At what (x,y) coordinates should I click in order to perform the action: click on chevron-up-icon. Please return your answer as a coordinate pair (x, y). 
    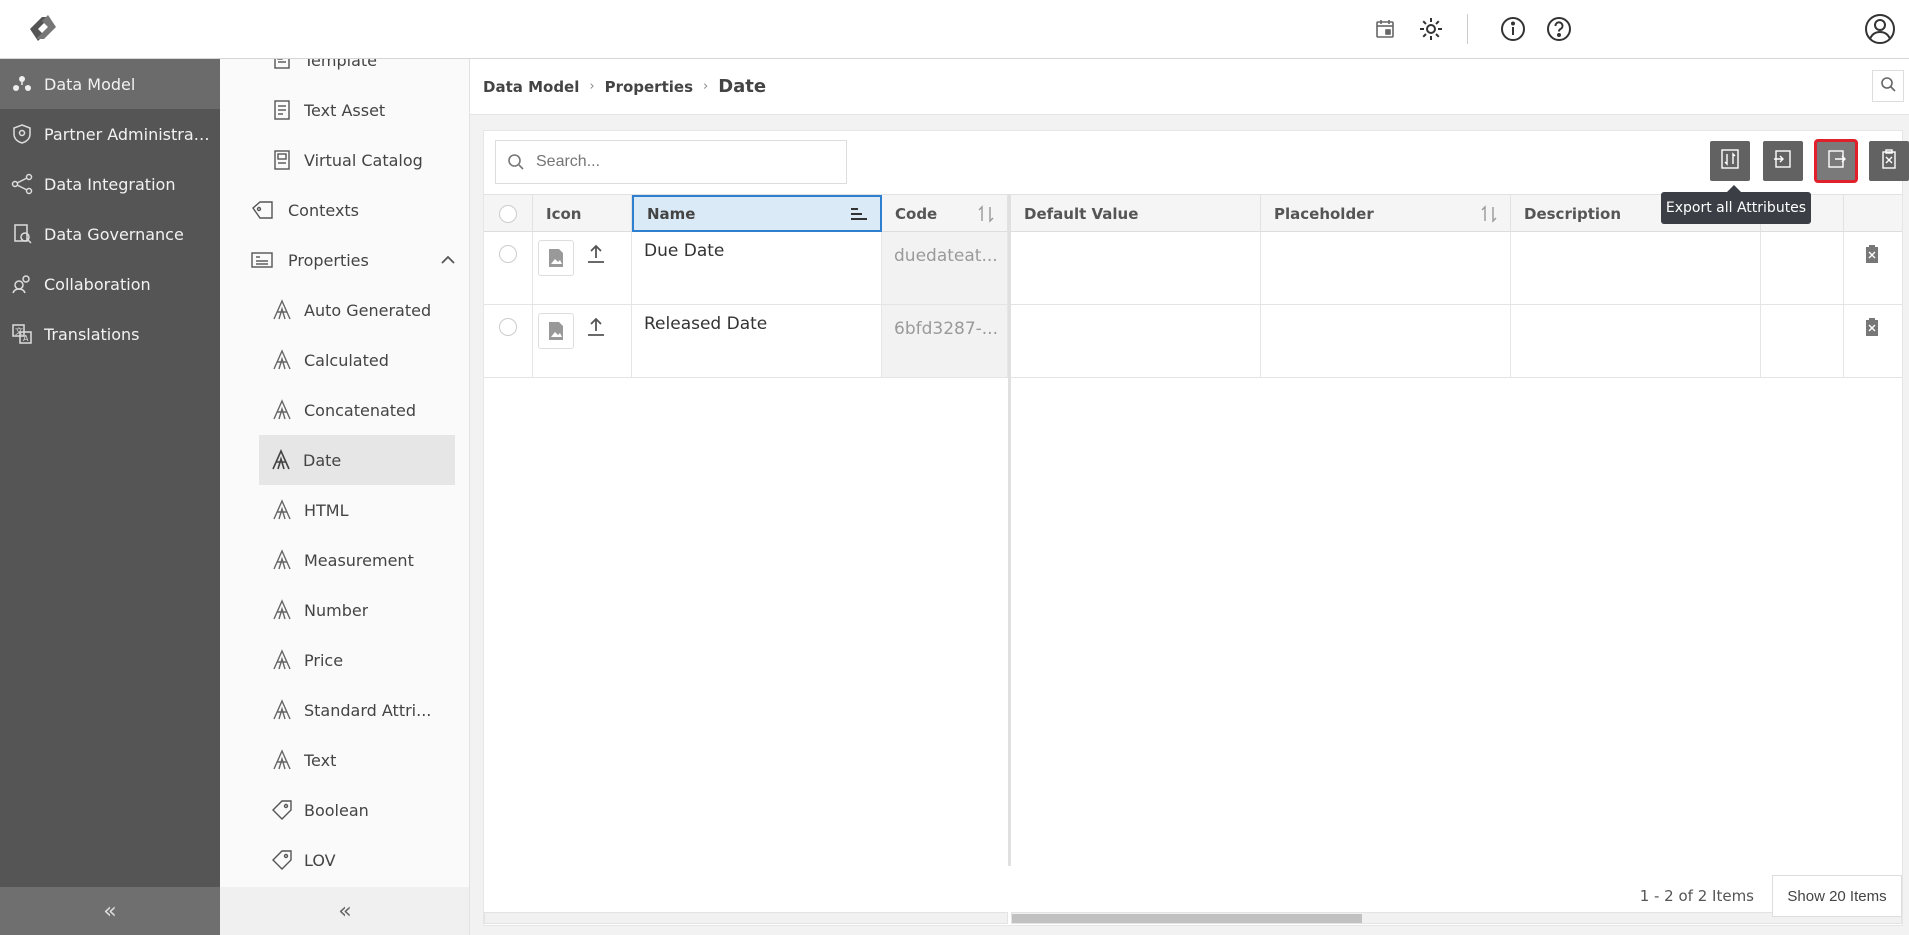
    Looking at the image, I should click on (448, 262).